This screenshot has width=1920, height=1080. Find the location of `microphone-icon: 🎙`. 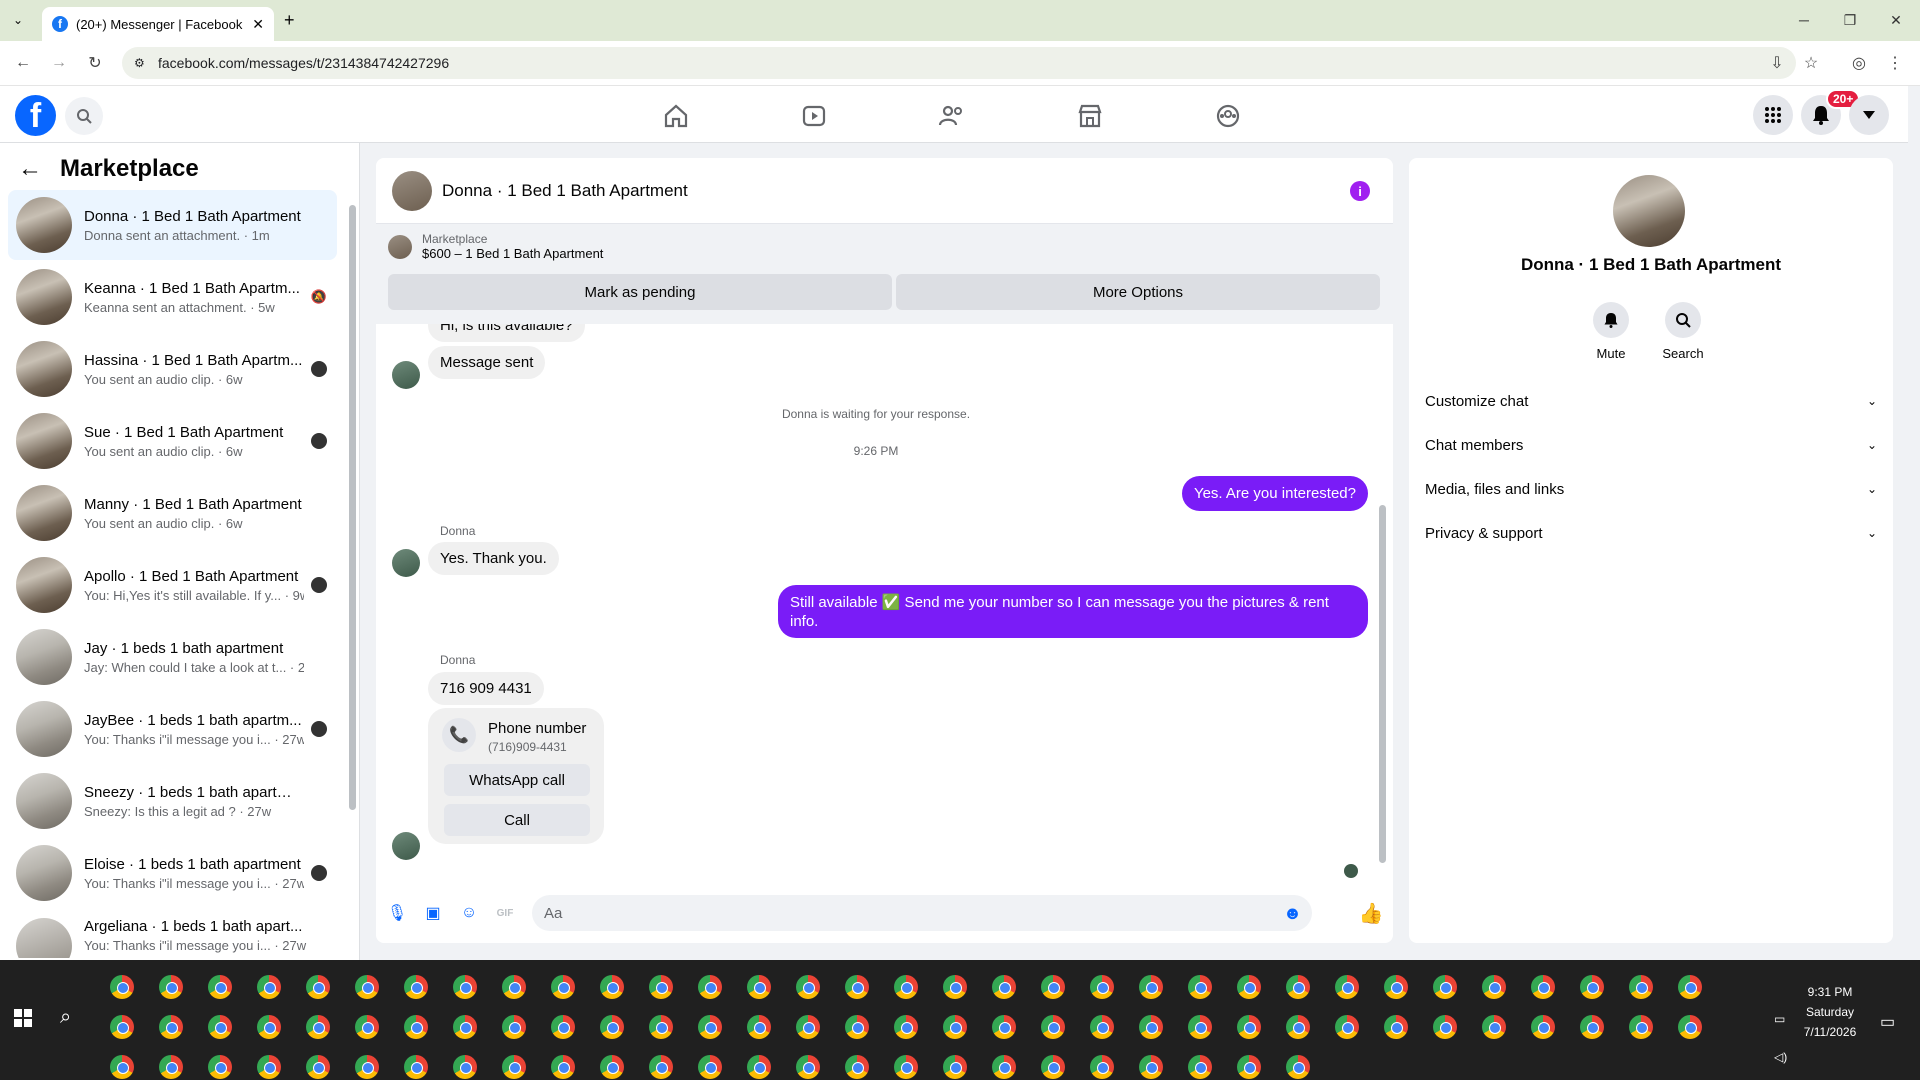

microphone-icon: 🎙 is located at coordinates (397, 913).